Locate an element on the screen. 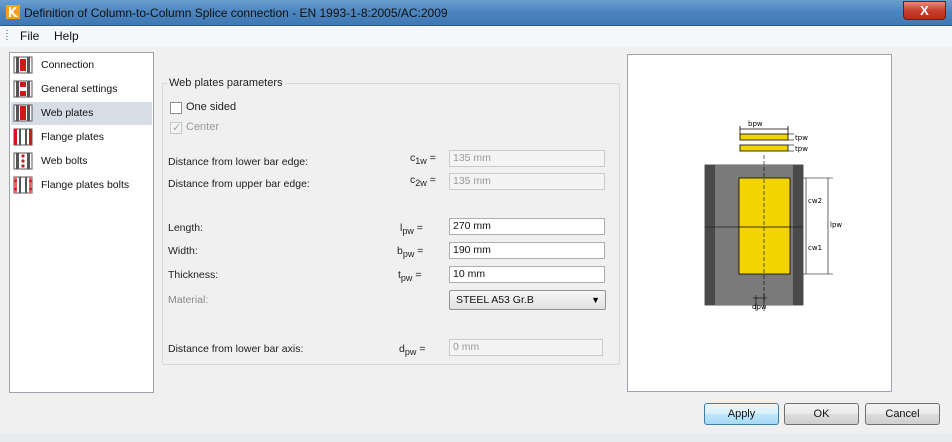 This screenshot has width=952, height=442. lpw-symbol: lpw = is located at coordinates (411, 229).